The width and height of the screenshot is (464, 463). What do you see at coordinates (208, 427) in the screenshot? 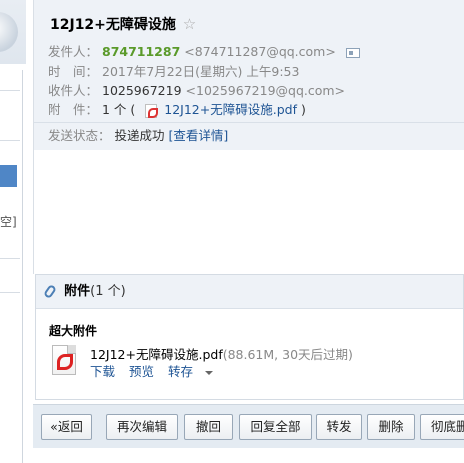
I see `recall-button: 撤回` at bounding box center [208, 427].